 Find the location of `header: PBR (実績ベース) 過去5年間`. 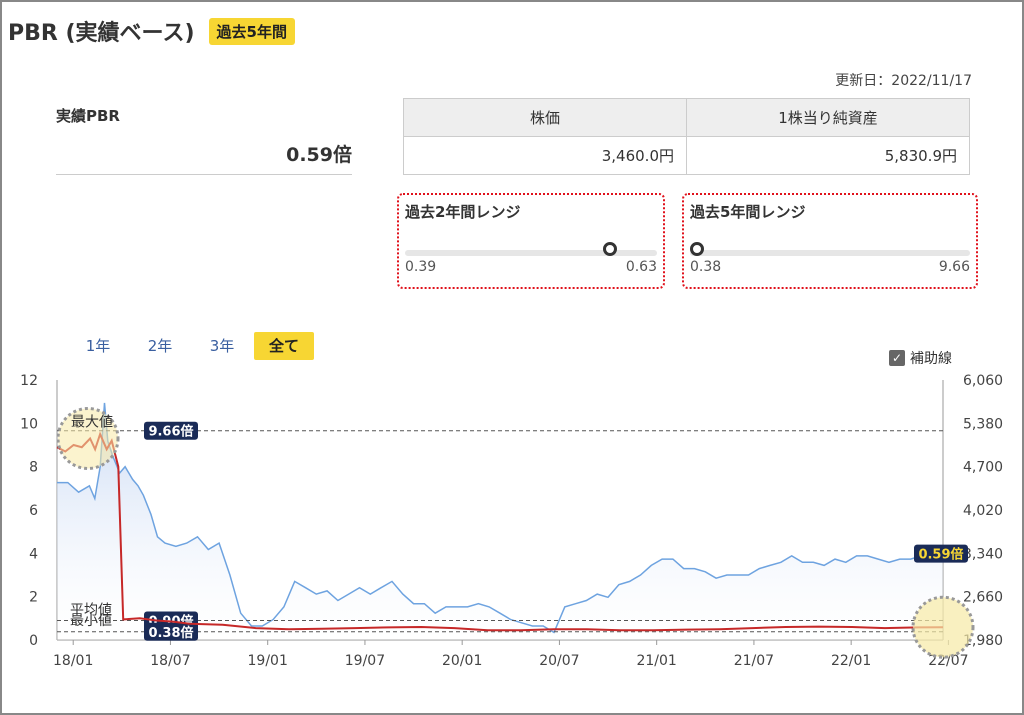

header: PBR (実績ベース) 過去5年間 is located at coordinates (151, 31).